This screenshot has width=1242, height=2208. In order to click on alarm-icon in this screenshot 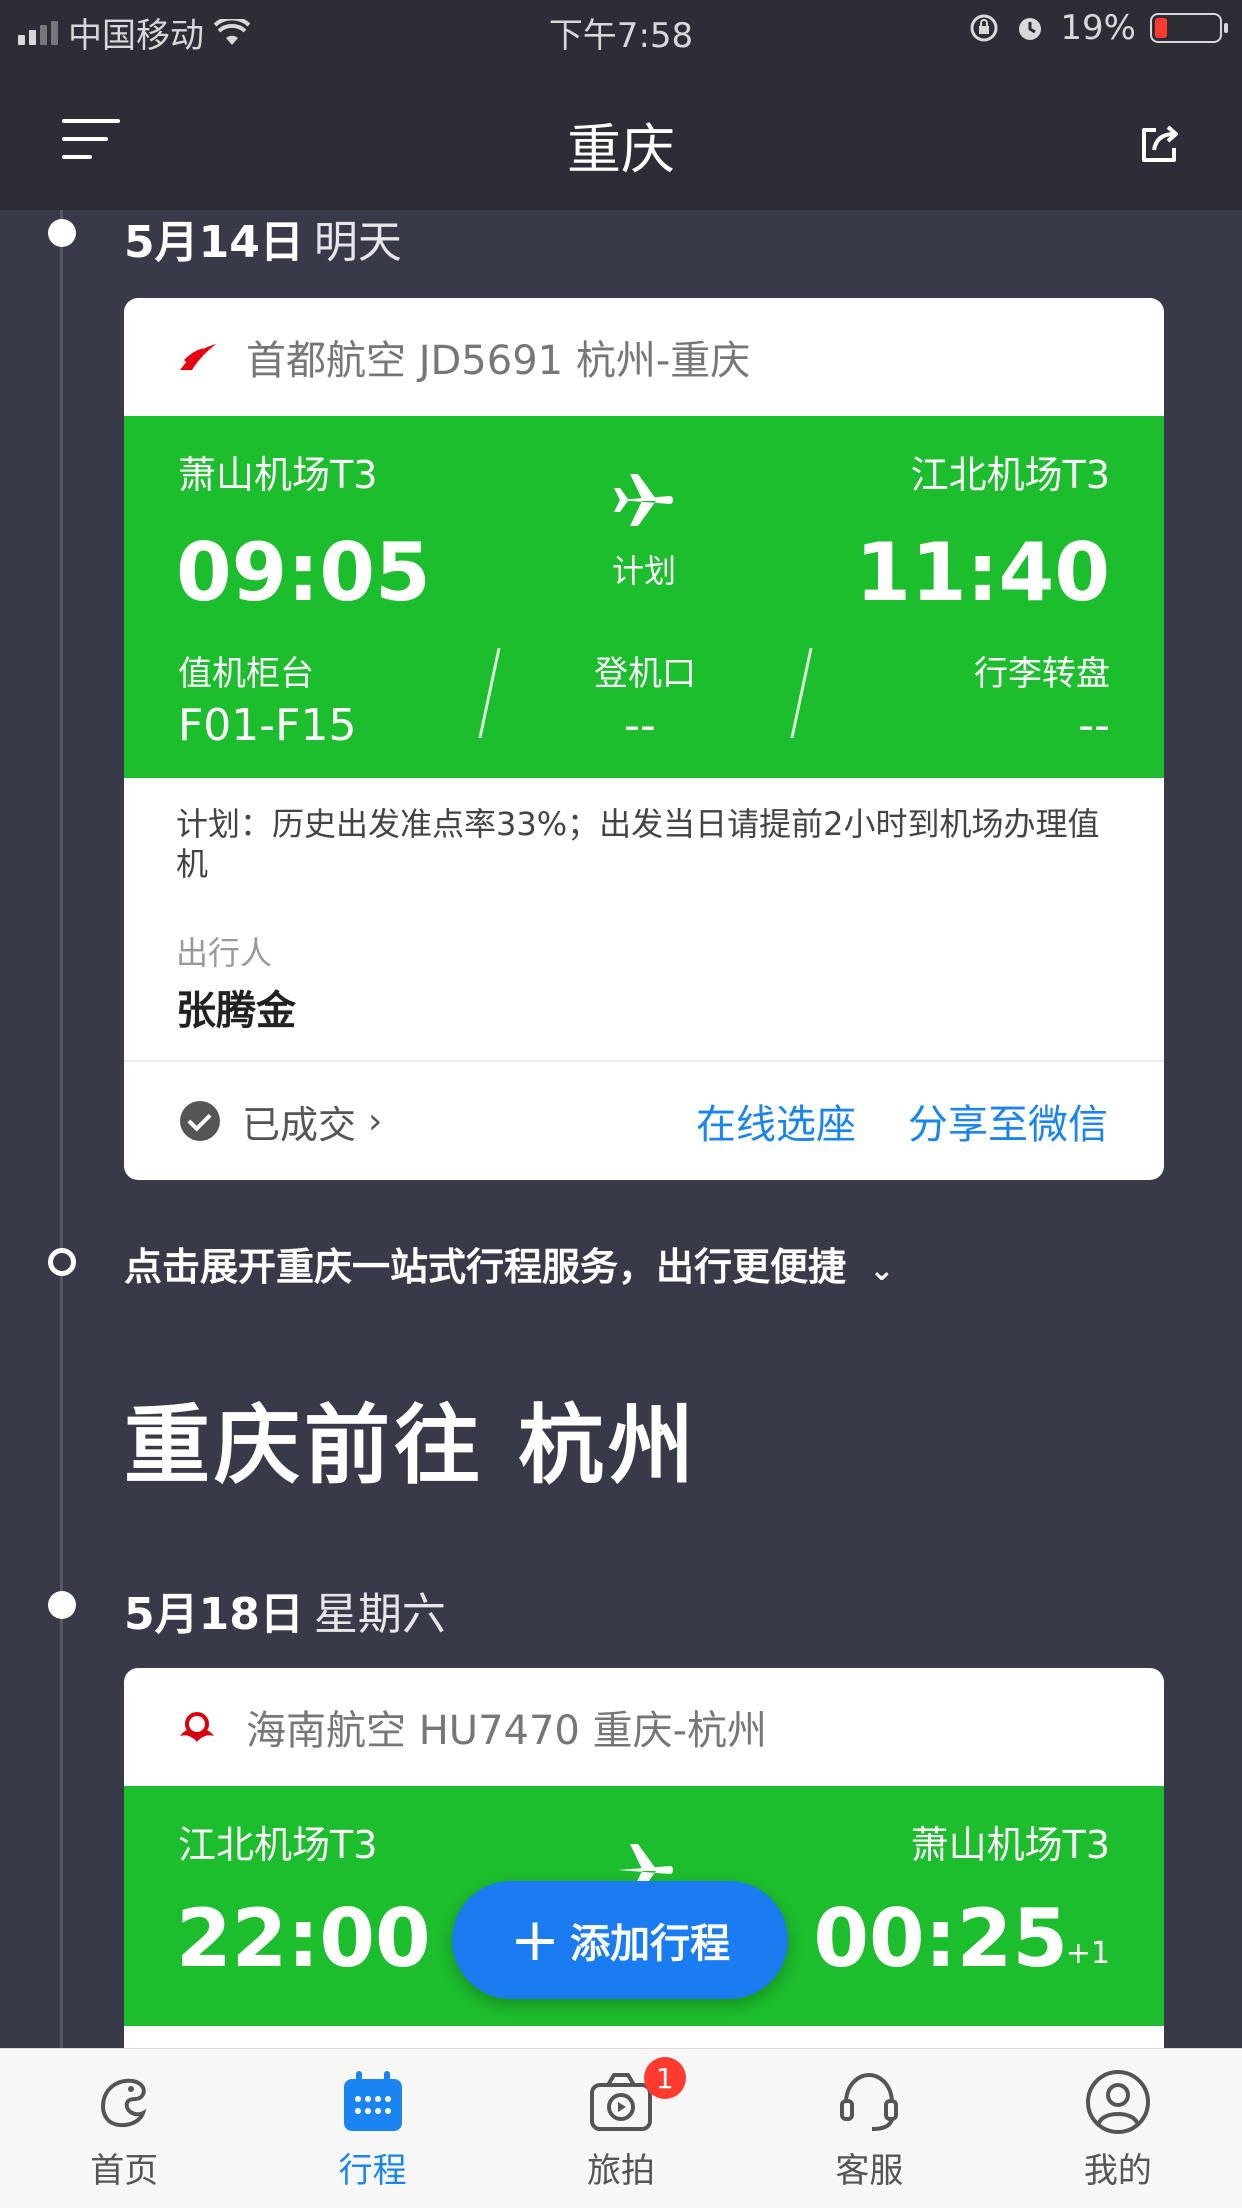, I will do `click(1030, 29)`.